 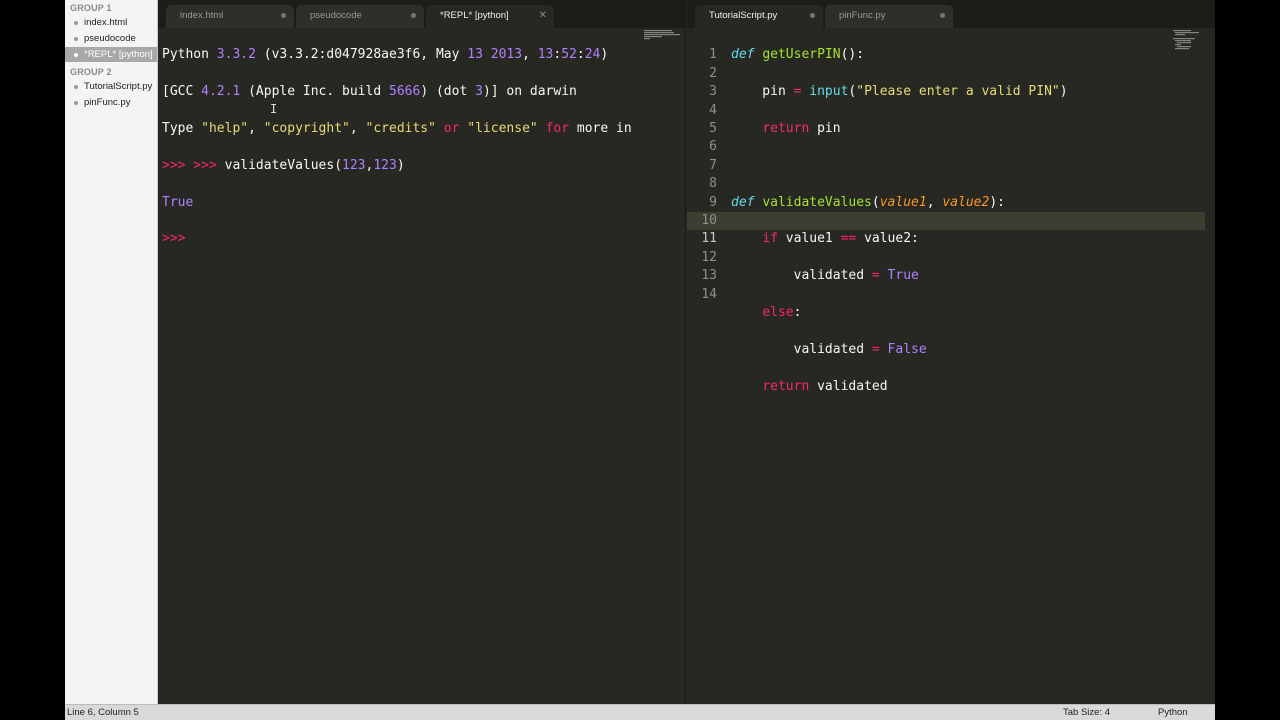 What do you see at coordinates (91, 8) in the screenshot?
I see `group-1-title: GROUP 1` at bounding box center [91, 8].